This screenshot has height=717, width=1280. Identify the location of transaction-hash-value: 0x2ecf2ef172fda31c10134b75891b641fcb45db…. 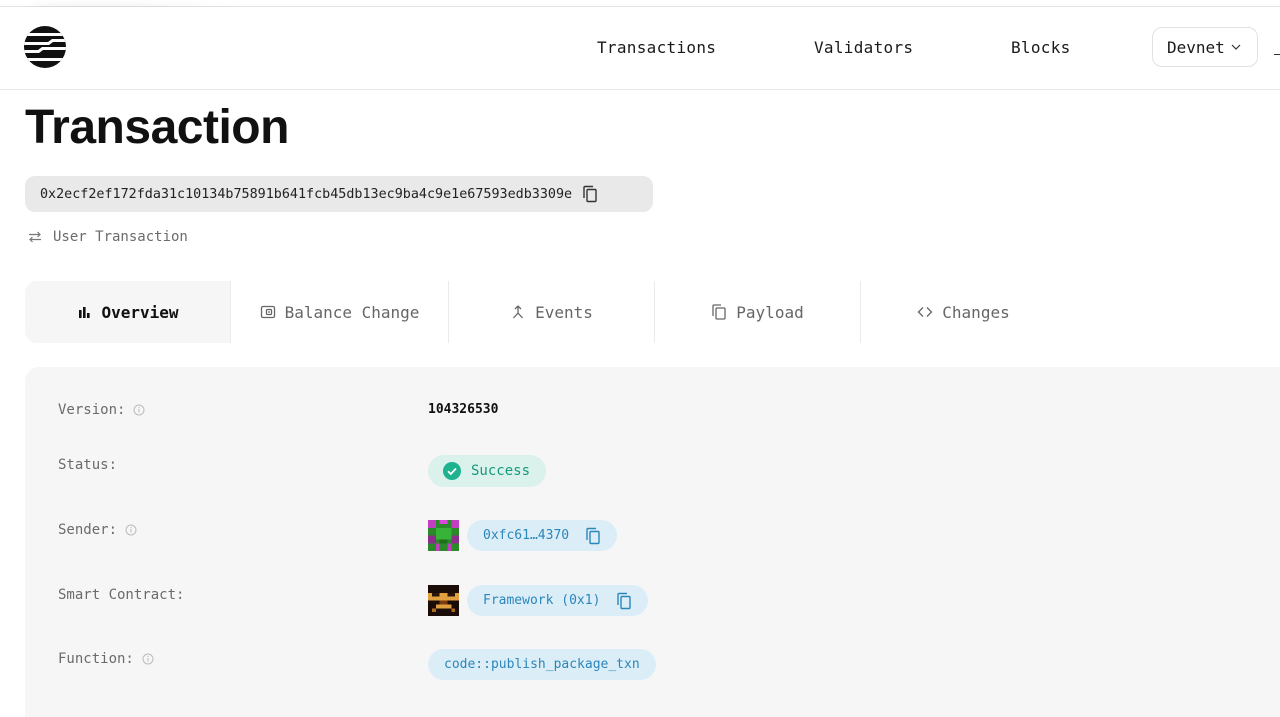
(306, 194).